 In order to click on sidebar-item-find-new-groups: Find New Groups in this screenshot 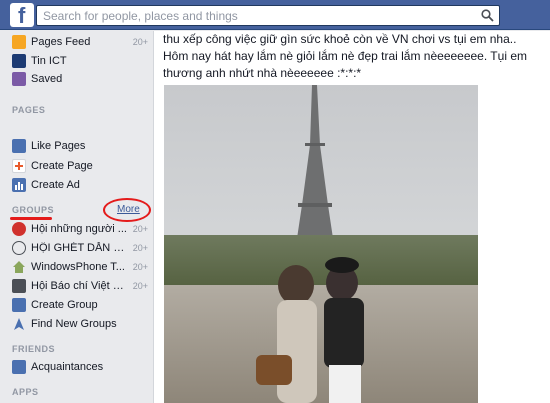, I will do `click(80, 324)`.